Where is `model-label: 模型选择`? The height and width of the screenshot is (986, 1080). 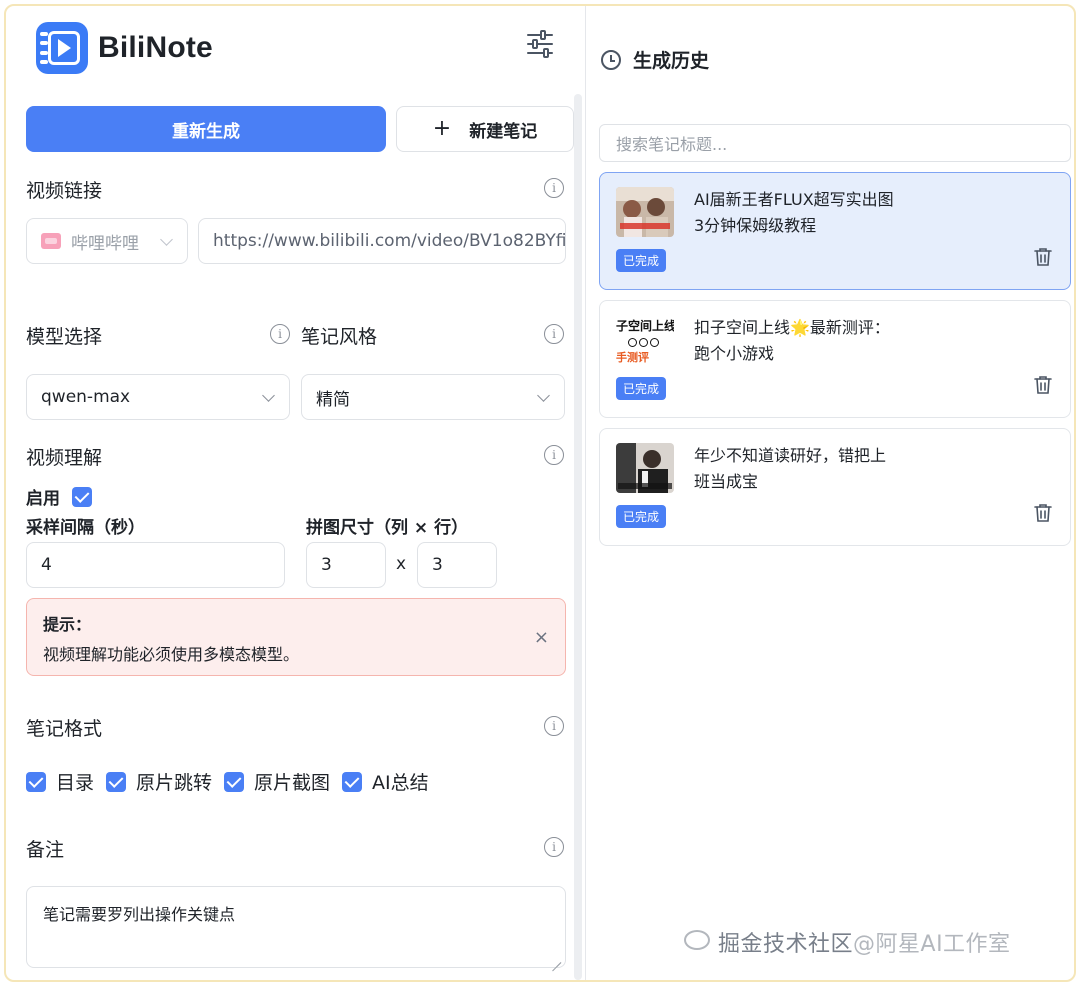
model-label: 模型选择 is located at coordinates (64, 337).